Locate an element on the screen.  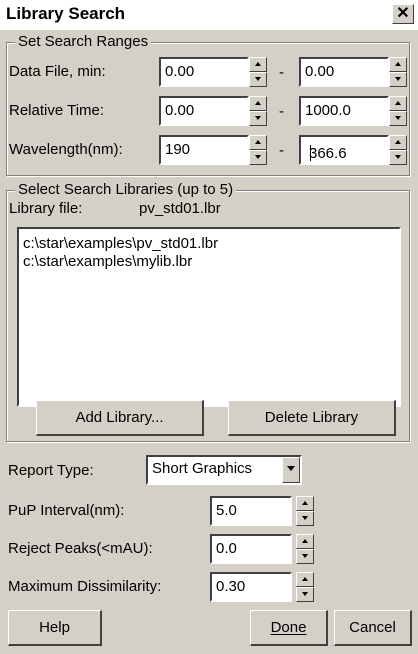
max-dissimilarity-spinner is located at coordinates (305, 587).